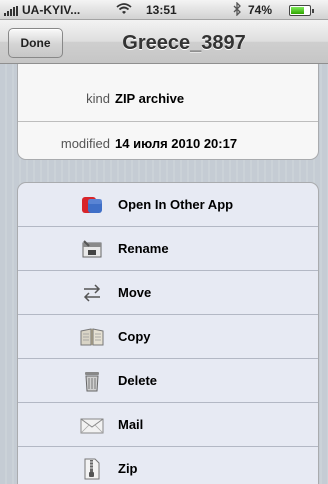  I want to click on open-in-other-app-button: Open In Other App, so click(168, 205).